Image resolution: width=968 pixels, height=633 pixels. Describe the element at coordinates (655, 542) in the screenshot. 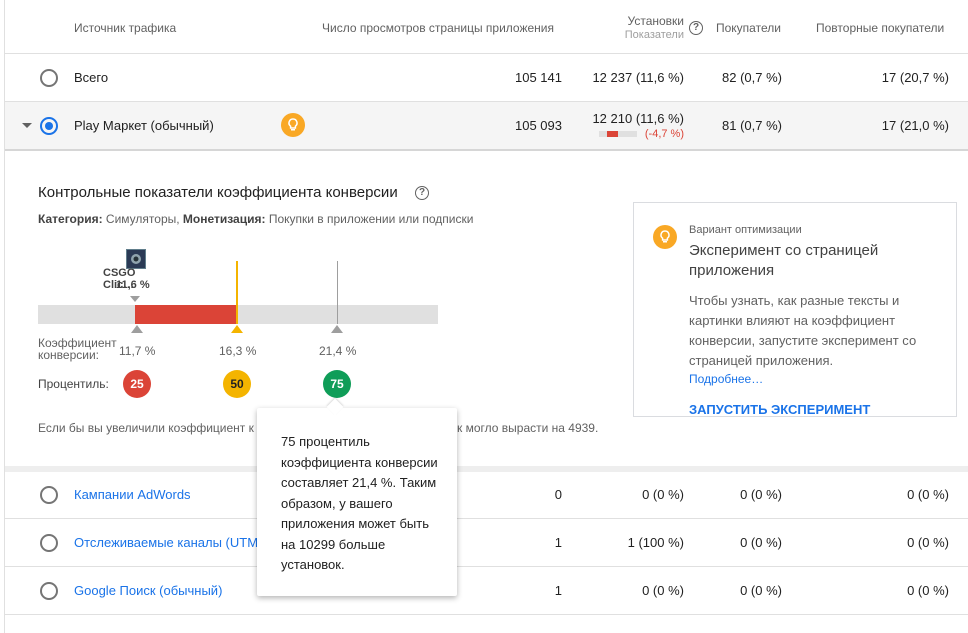

I see `row-installs: 1 (100 %)` at that location.